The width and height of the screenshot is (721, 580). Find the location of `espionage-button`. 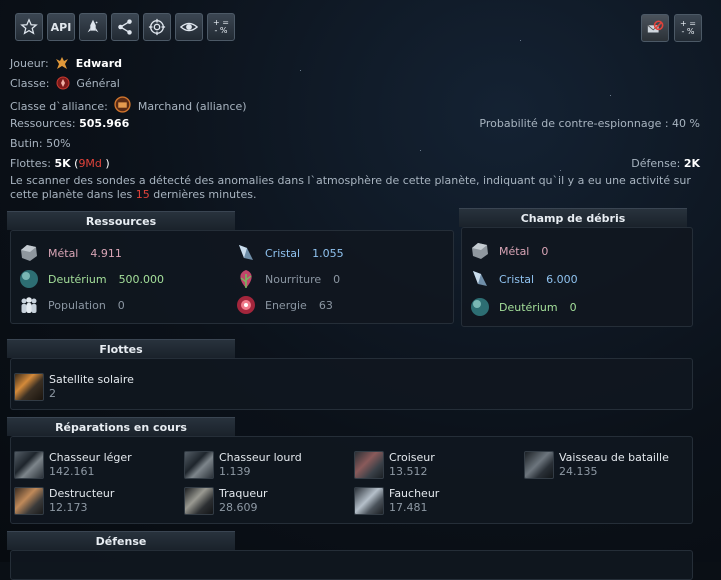

espionage-button is located at coordinates (189, 27).